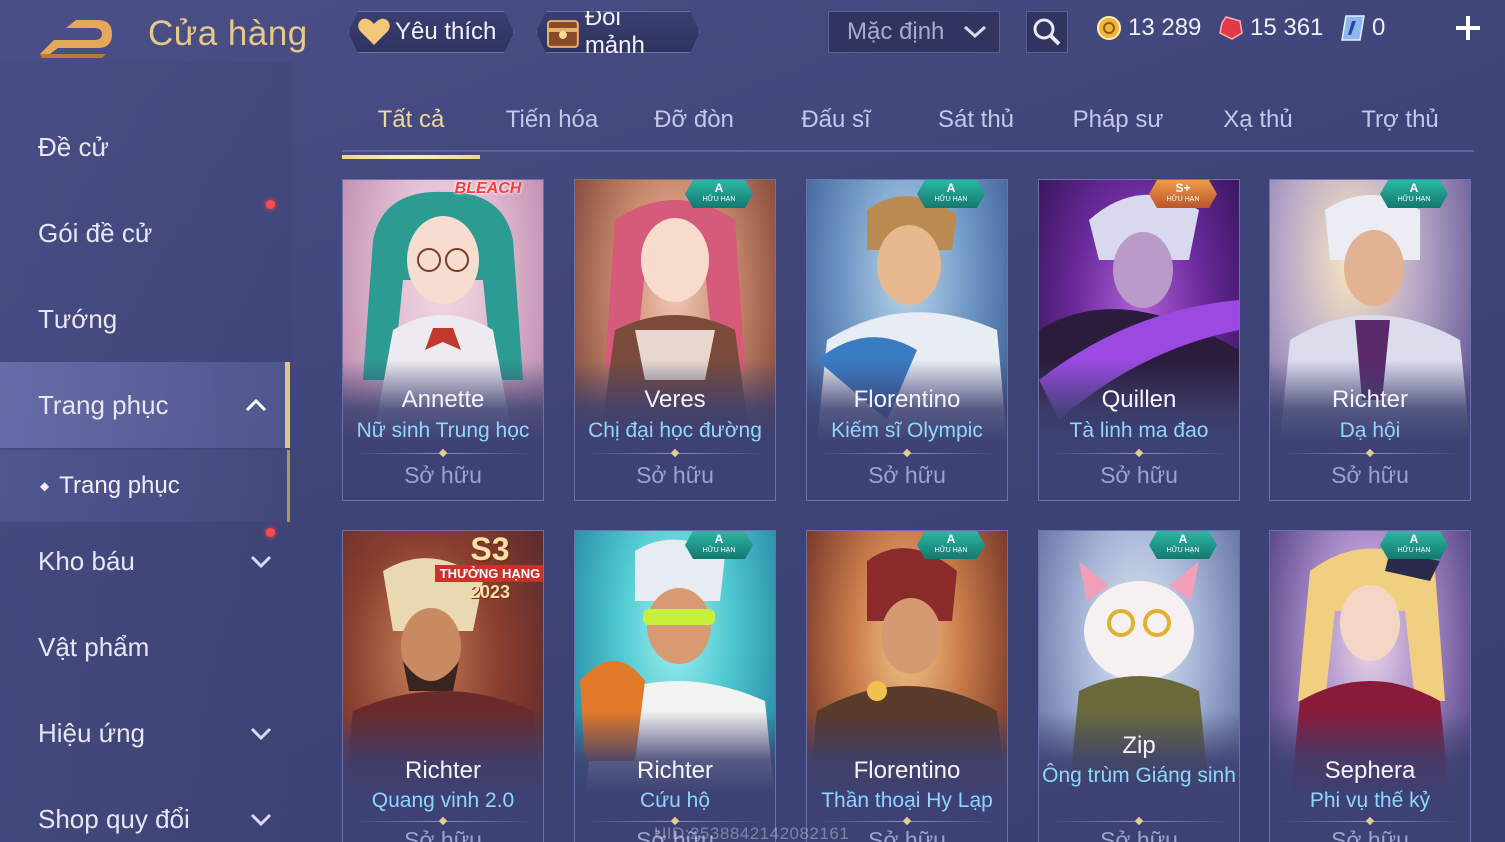  I want to click on gold-coin-icon, so click(1109, 28).